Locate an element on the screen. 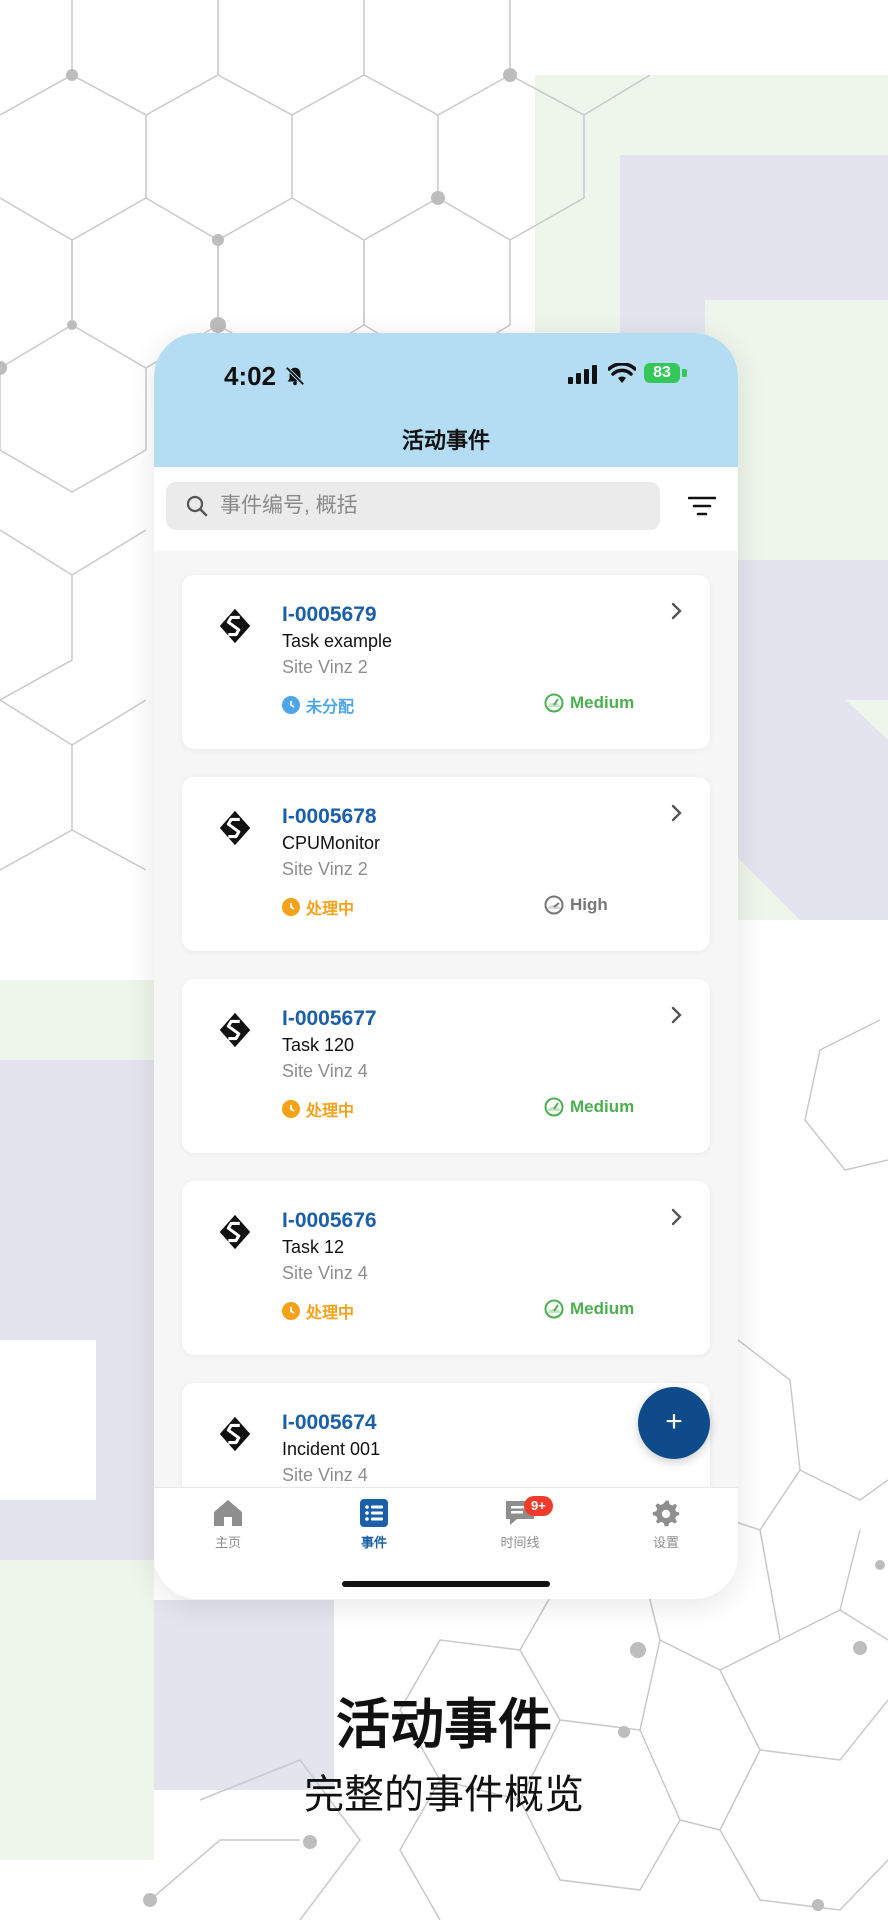  search-input is located at coordinates (430, 506).